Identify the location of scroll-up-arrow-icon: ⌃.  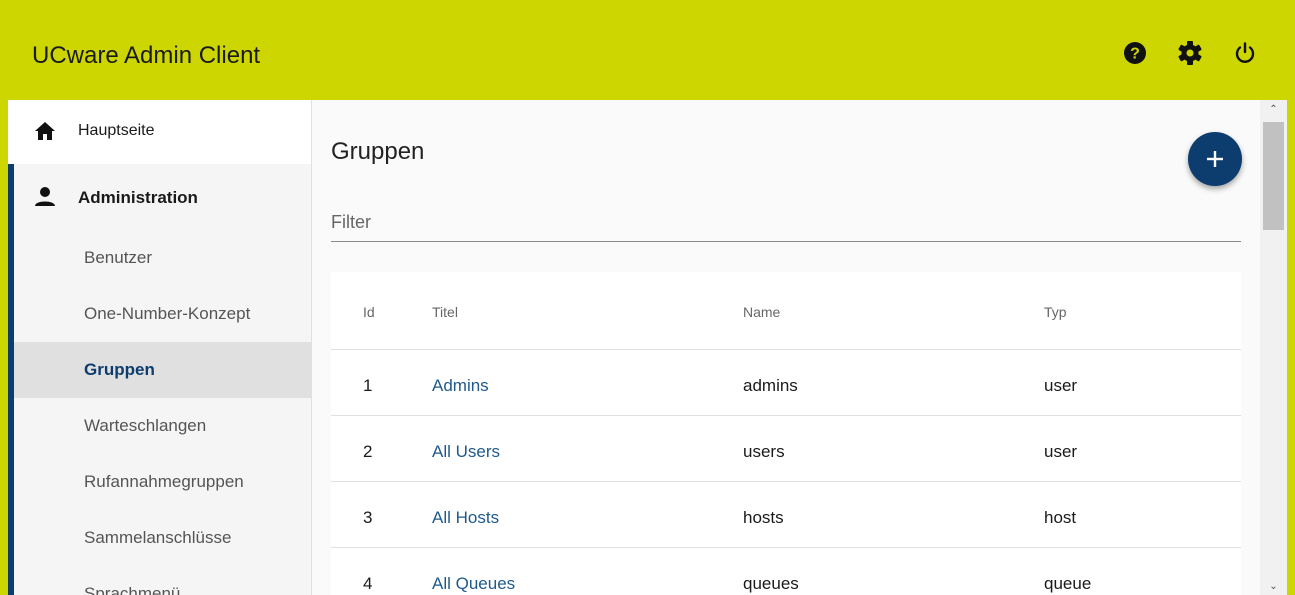
(1273, 109).